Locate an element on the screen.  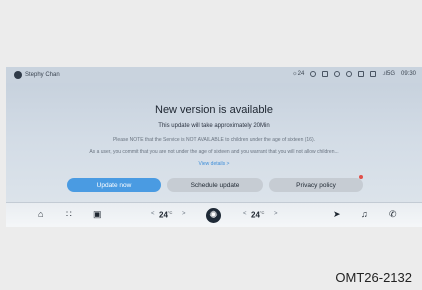
left-temp-decrease: < is located at coordinates (153, 214).